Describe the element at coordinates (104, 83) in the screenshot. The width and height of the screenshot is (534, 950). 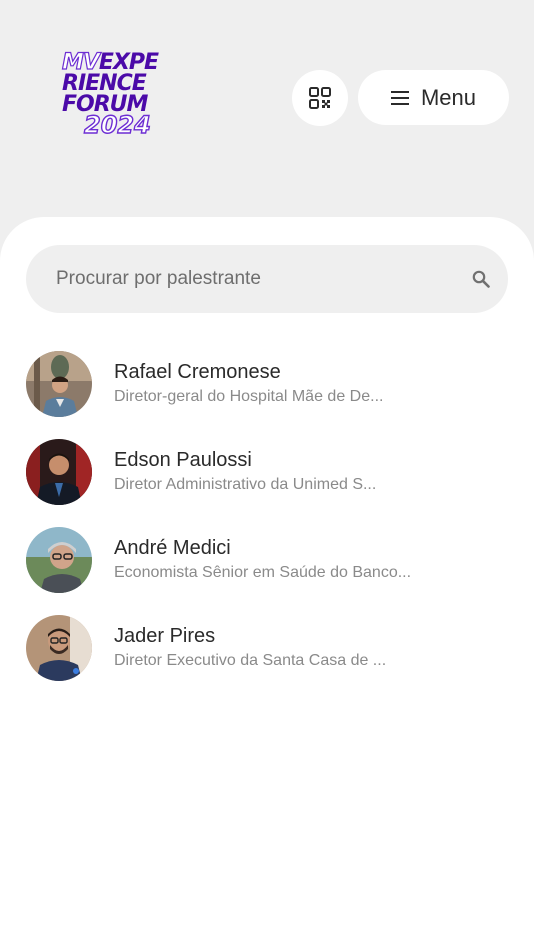
I see `logo-line-2: RIENCE` at that location.